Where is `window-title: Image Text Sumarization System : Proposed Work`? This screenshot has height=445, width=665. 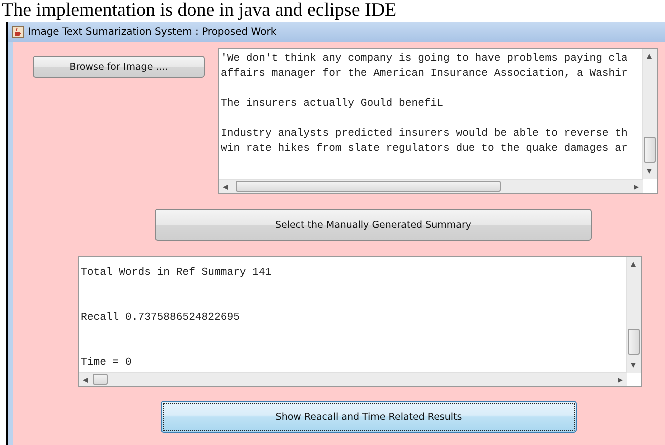 window-title: Image Text Sumarization System : Proposed Work is located at coordinates (152, 32).